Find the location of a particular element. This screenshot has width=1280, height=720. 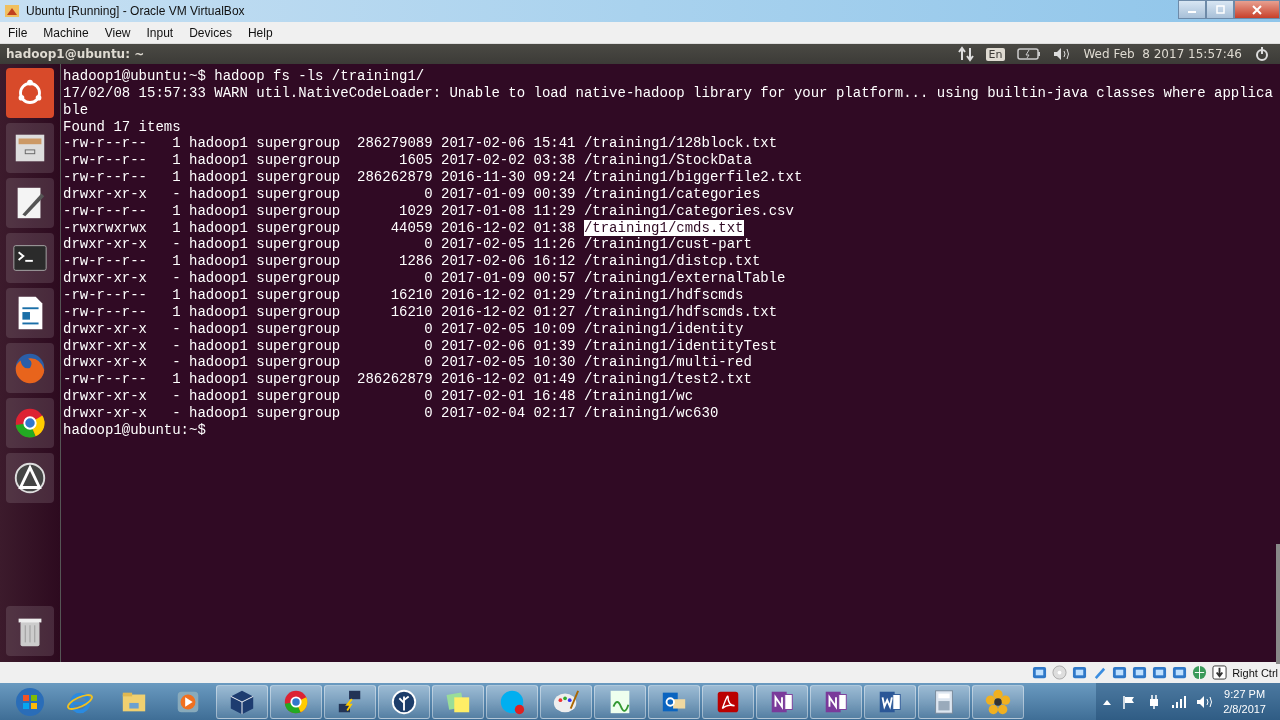

terminal-line: Found 17 items is located at coordinates (122, 126).